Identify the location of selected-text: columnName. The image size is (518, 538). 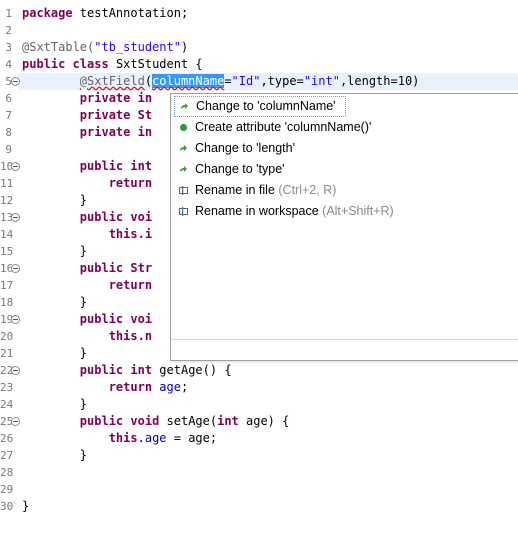
(188, 81).